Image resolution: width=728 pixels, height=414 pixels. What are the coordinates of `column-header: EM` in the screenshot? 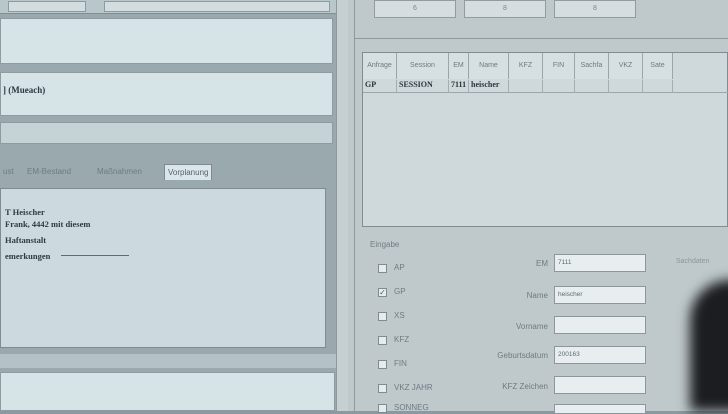 It's located at (459, 66).